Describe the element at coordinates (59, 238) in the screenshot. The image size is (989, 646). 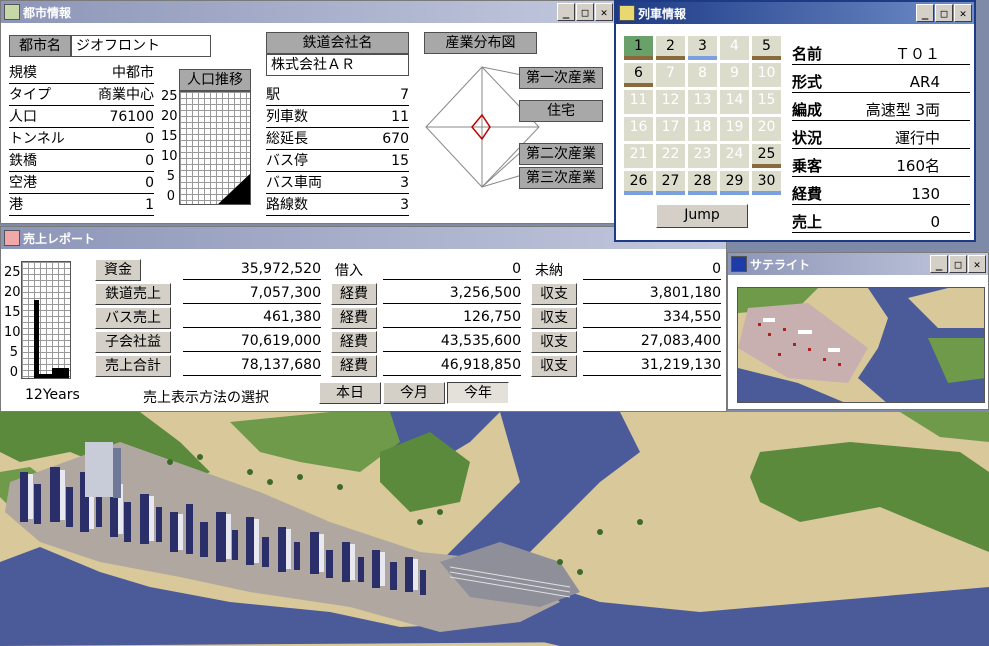
I see `sales-report-title: 売上レポート` at that location.